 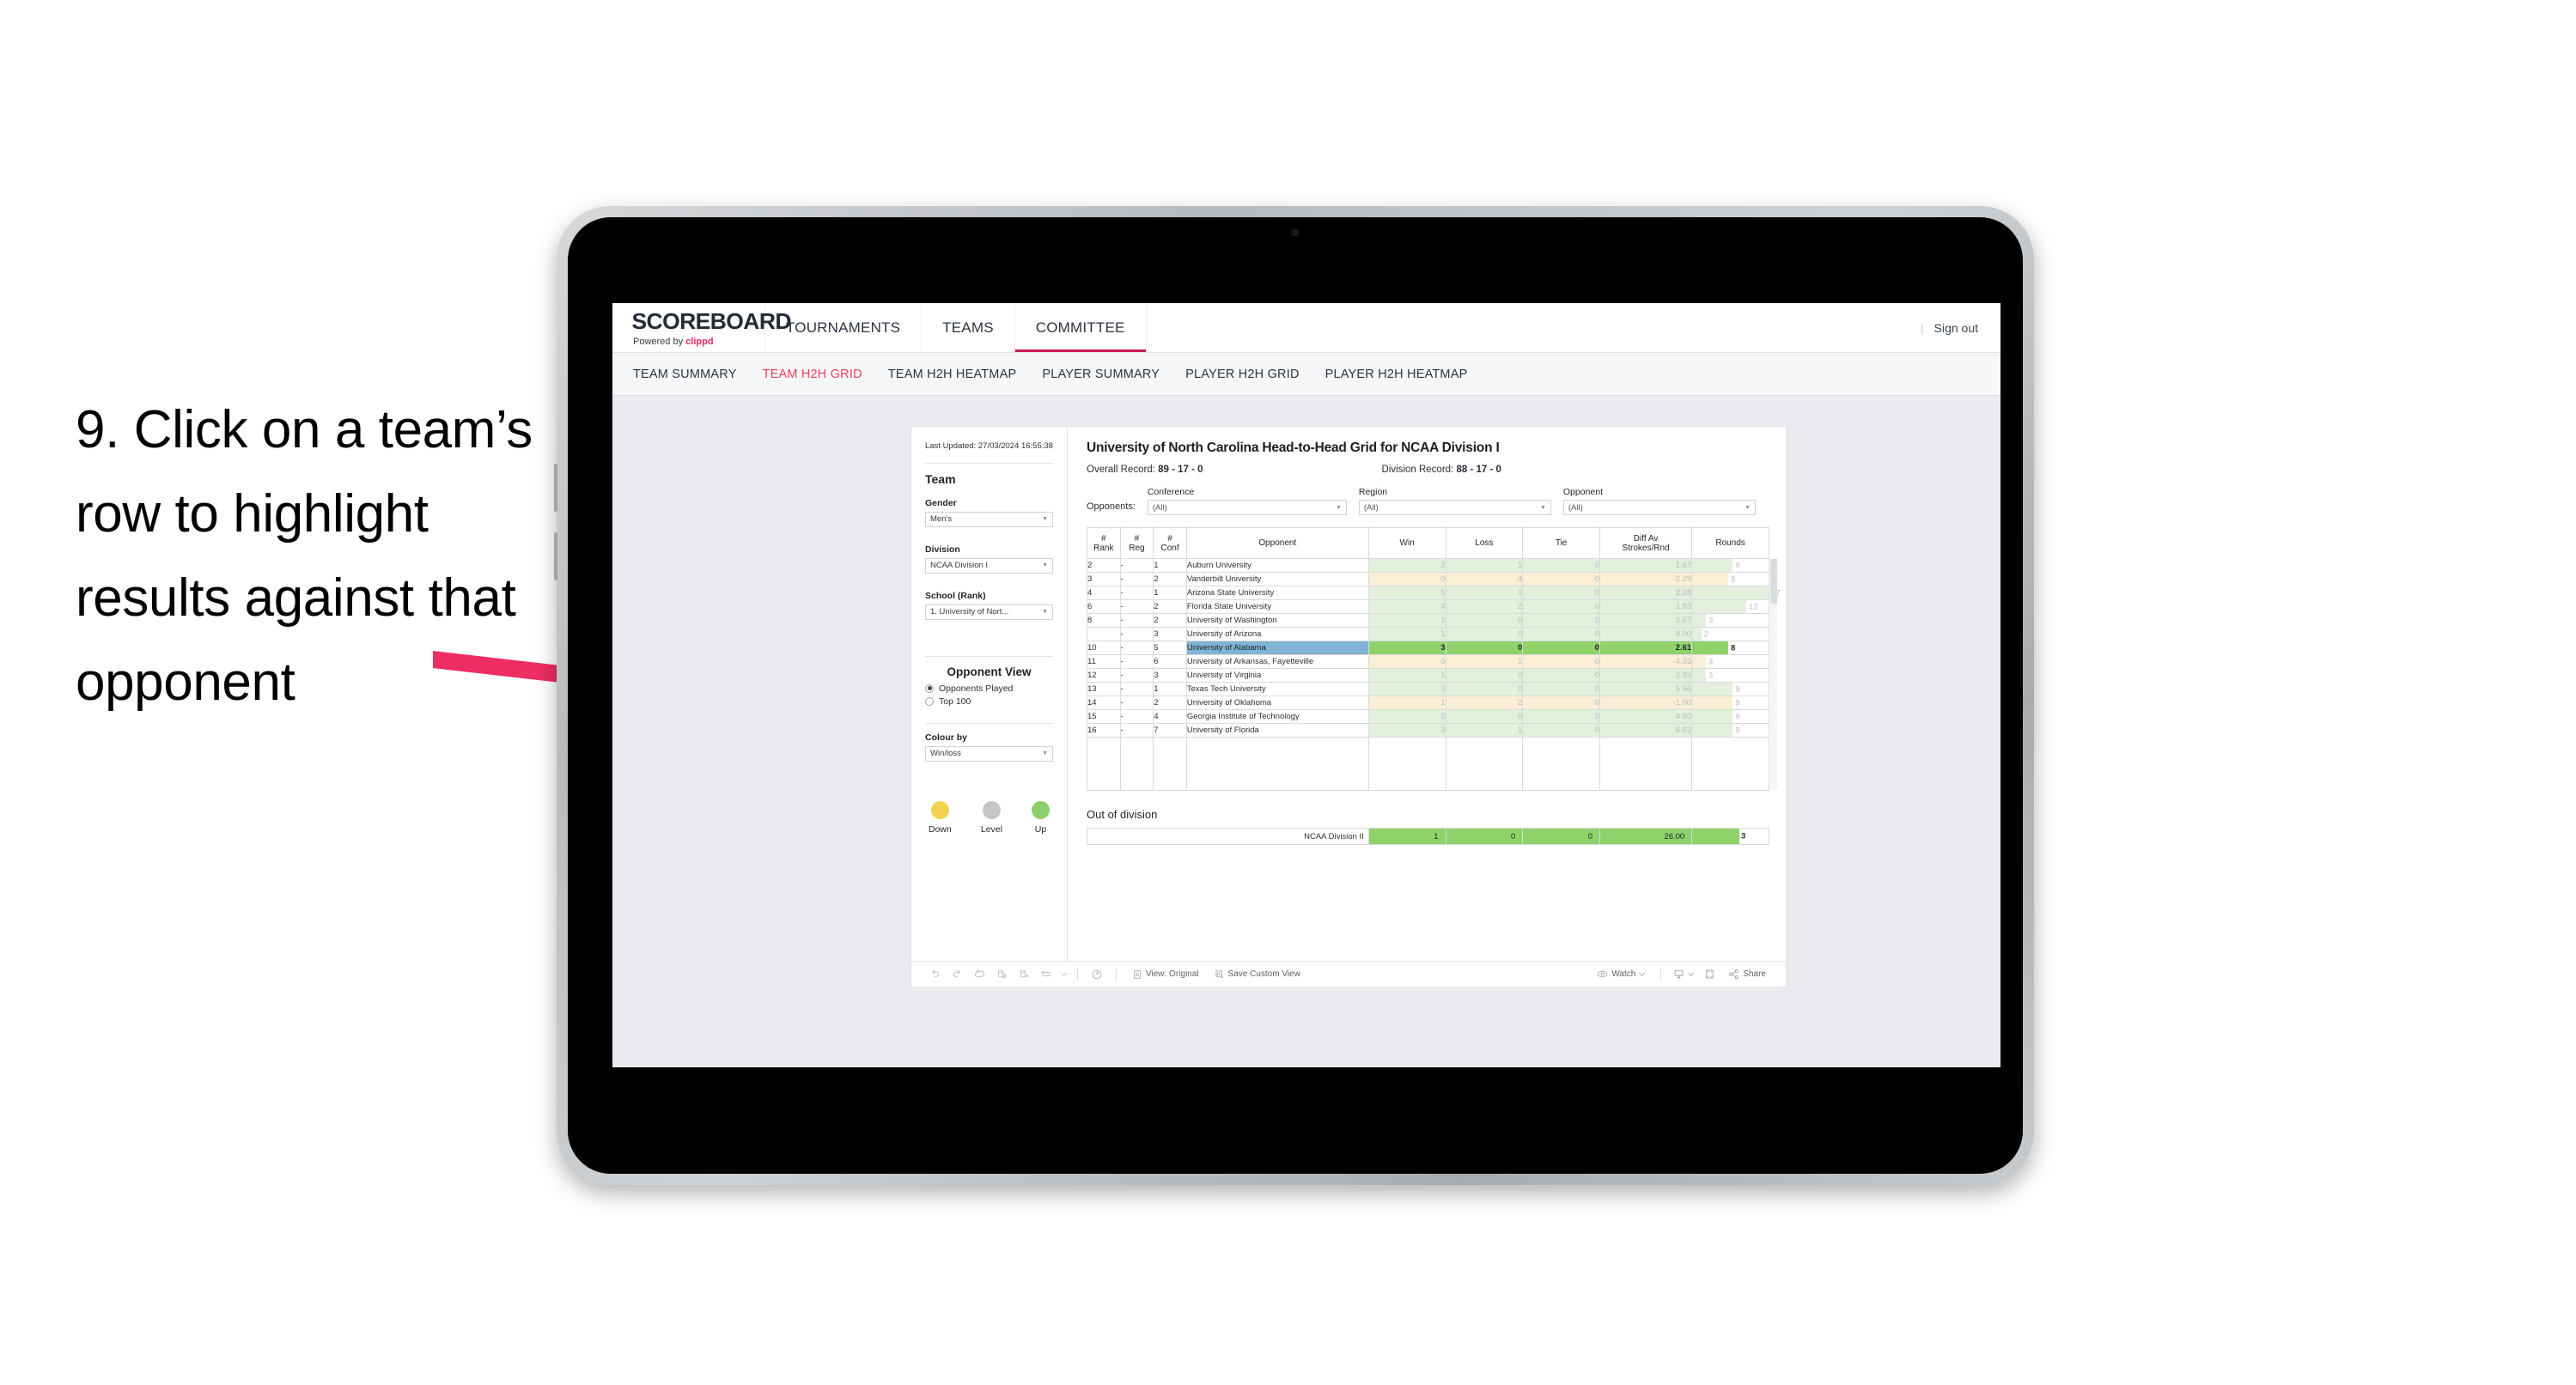 I want to click on colour-by-dropdown: Win/loss ▼, so click(x=989, y=753).